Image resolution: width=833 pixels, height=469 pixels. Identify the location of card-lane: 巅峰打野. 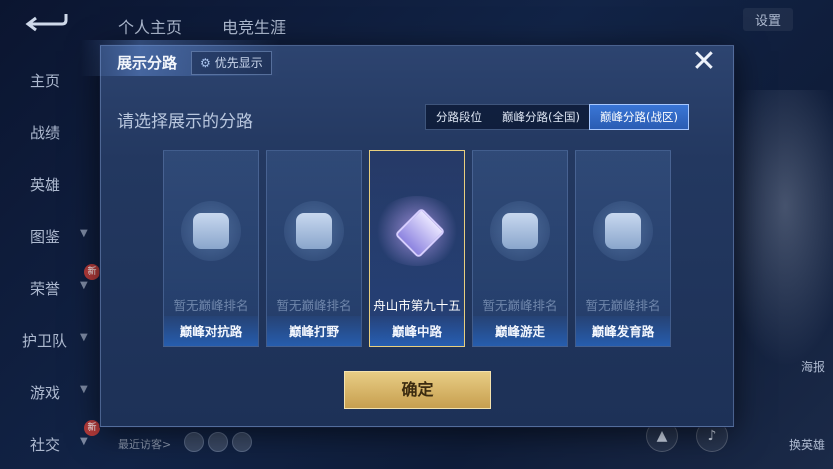
(313, 331).